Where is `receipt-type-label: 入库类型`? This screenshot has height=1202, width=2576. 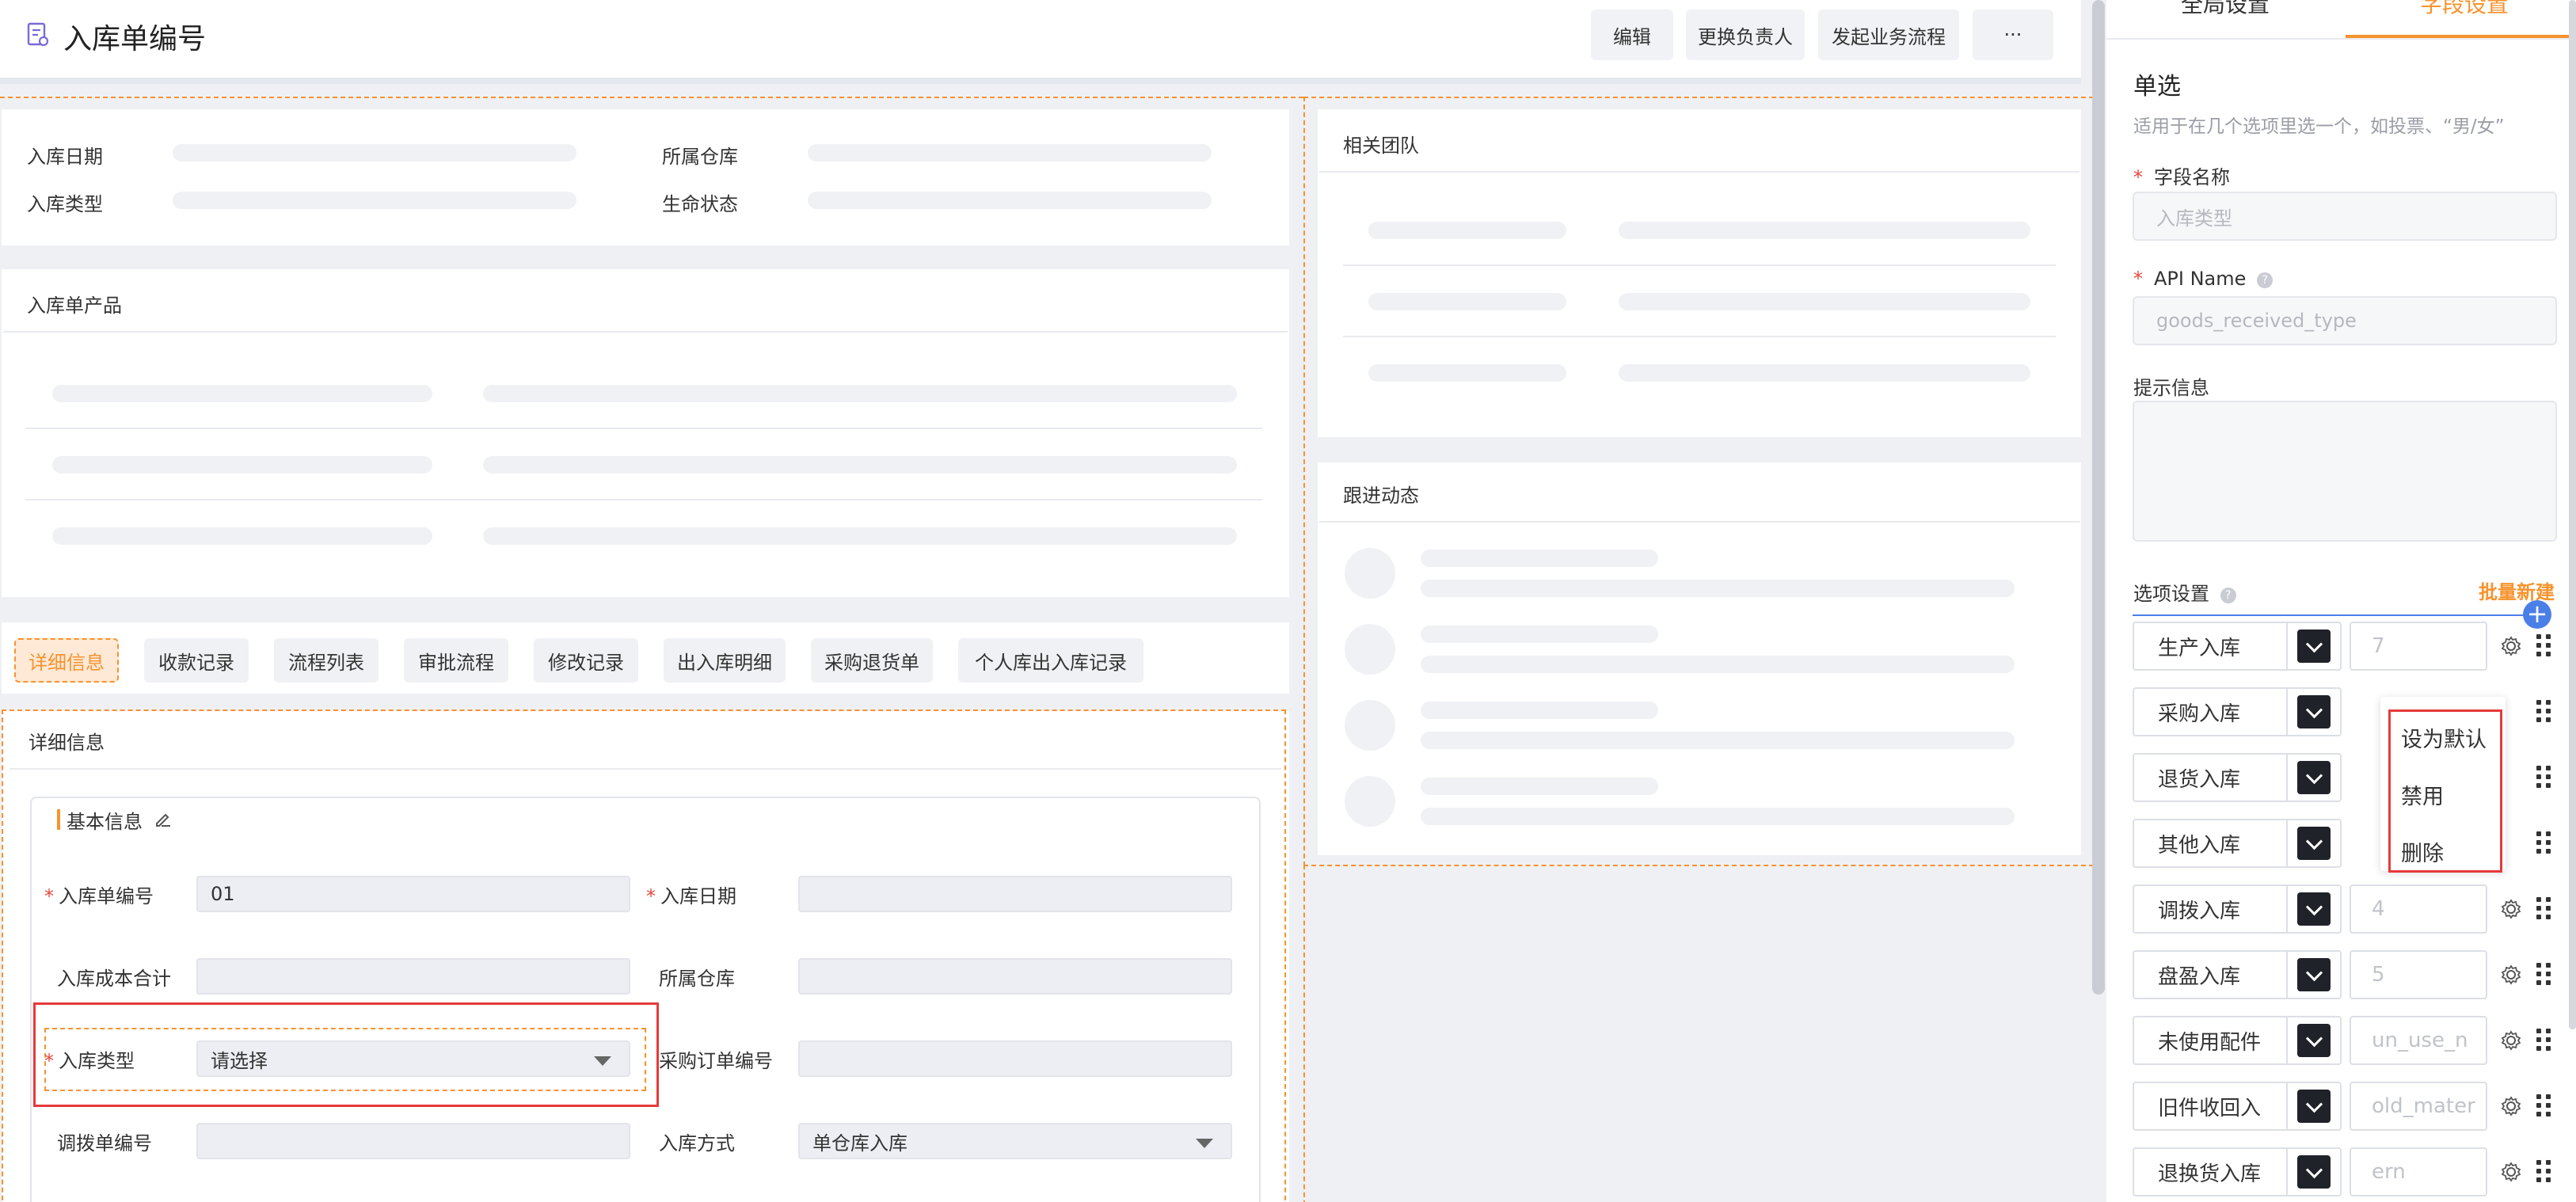 receipt-type-label: 入库类型 is located at coordinates (97, 1061).